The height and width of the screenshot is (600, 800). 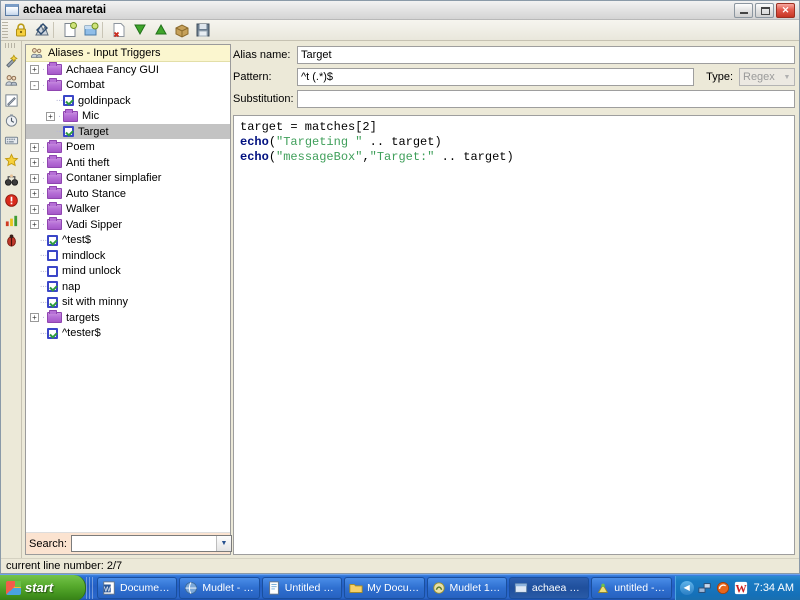 I want to click on tree-item-label: Poem, so click(x=80, y=147).